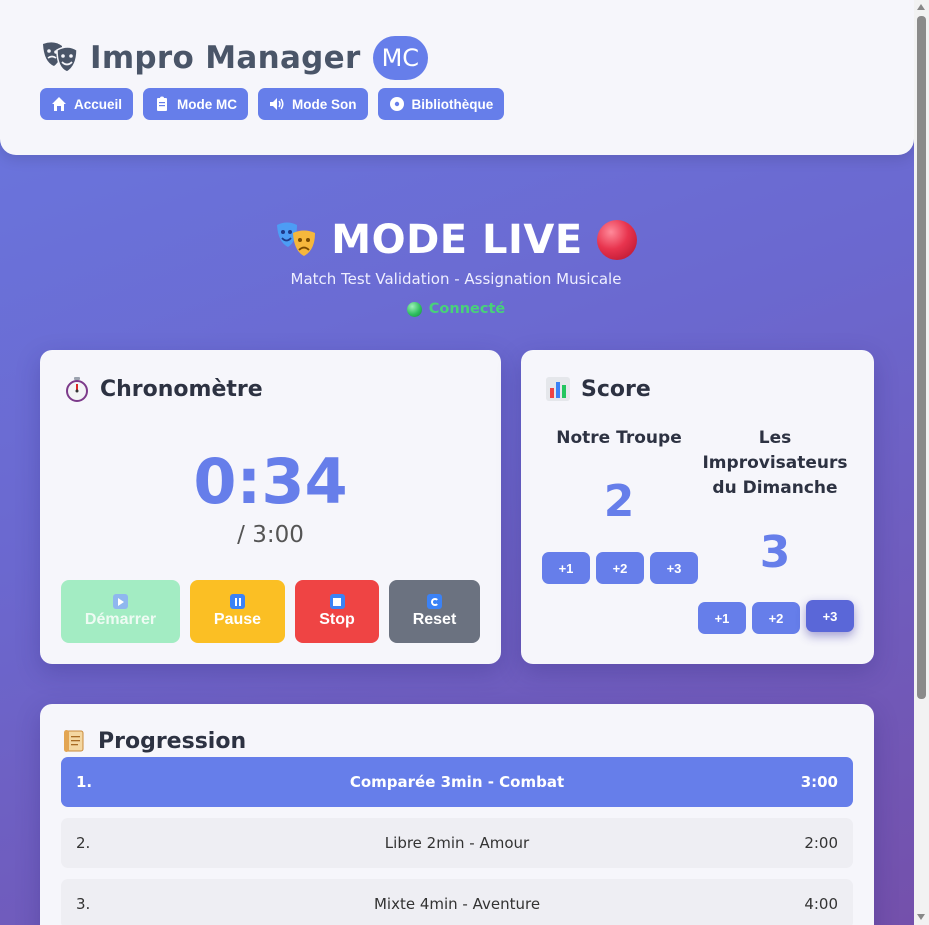  I want to click on team-b-score: 3, so click(775, 552).